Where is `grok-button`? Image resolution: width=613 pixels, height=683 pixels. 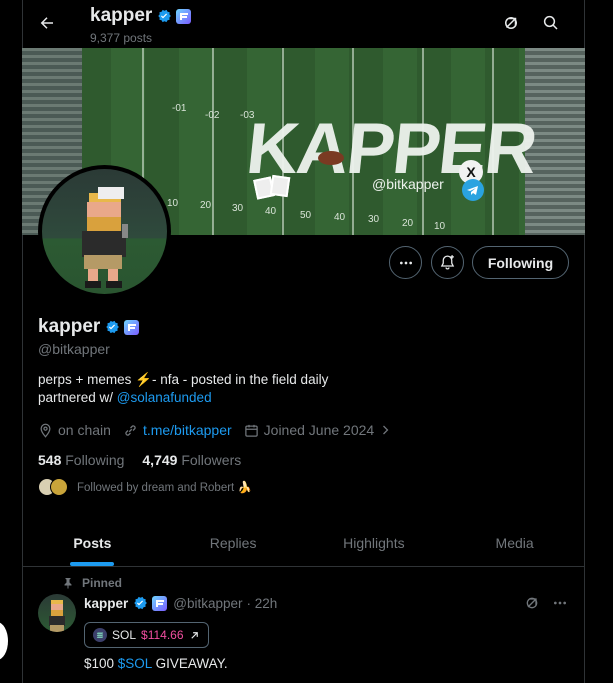
grok-button is located at coordinates (511, 23).